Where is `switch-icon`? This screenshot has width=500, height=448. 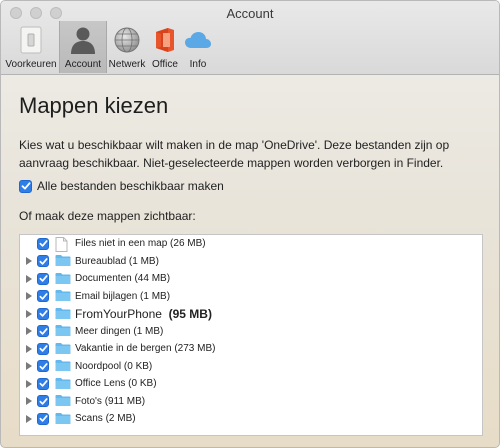
switch-icon is located at coordinates (31, 40).